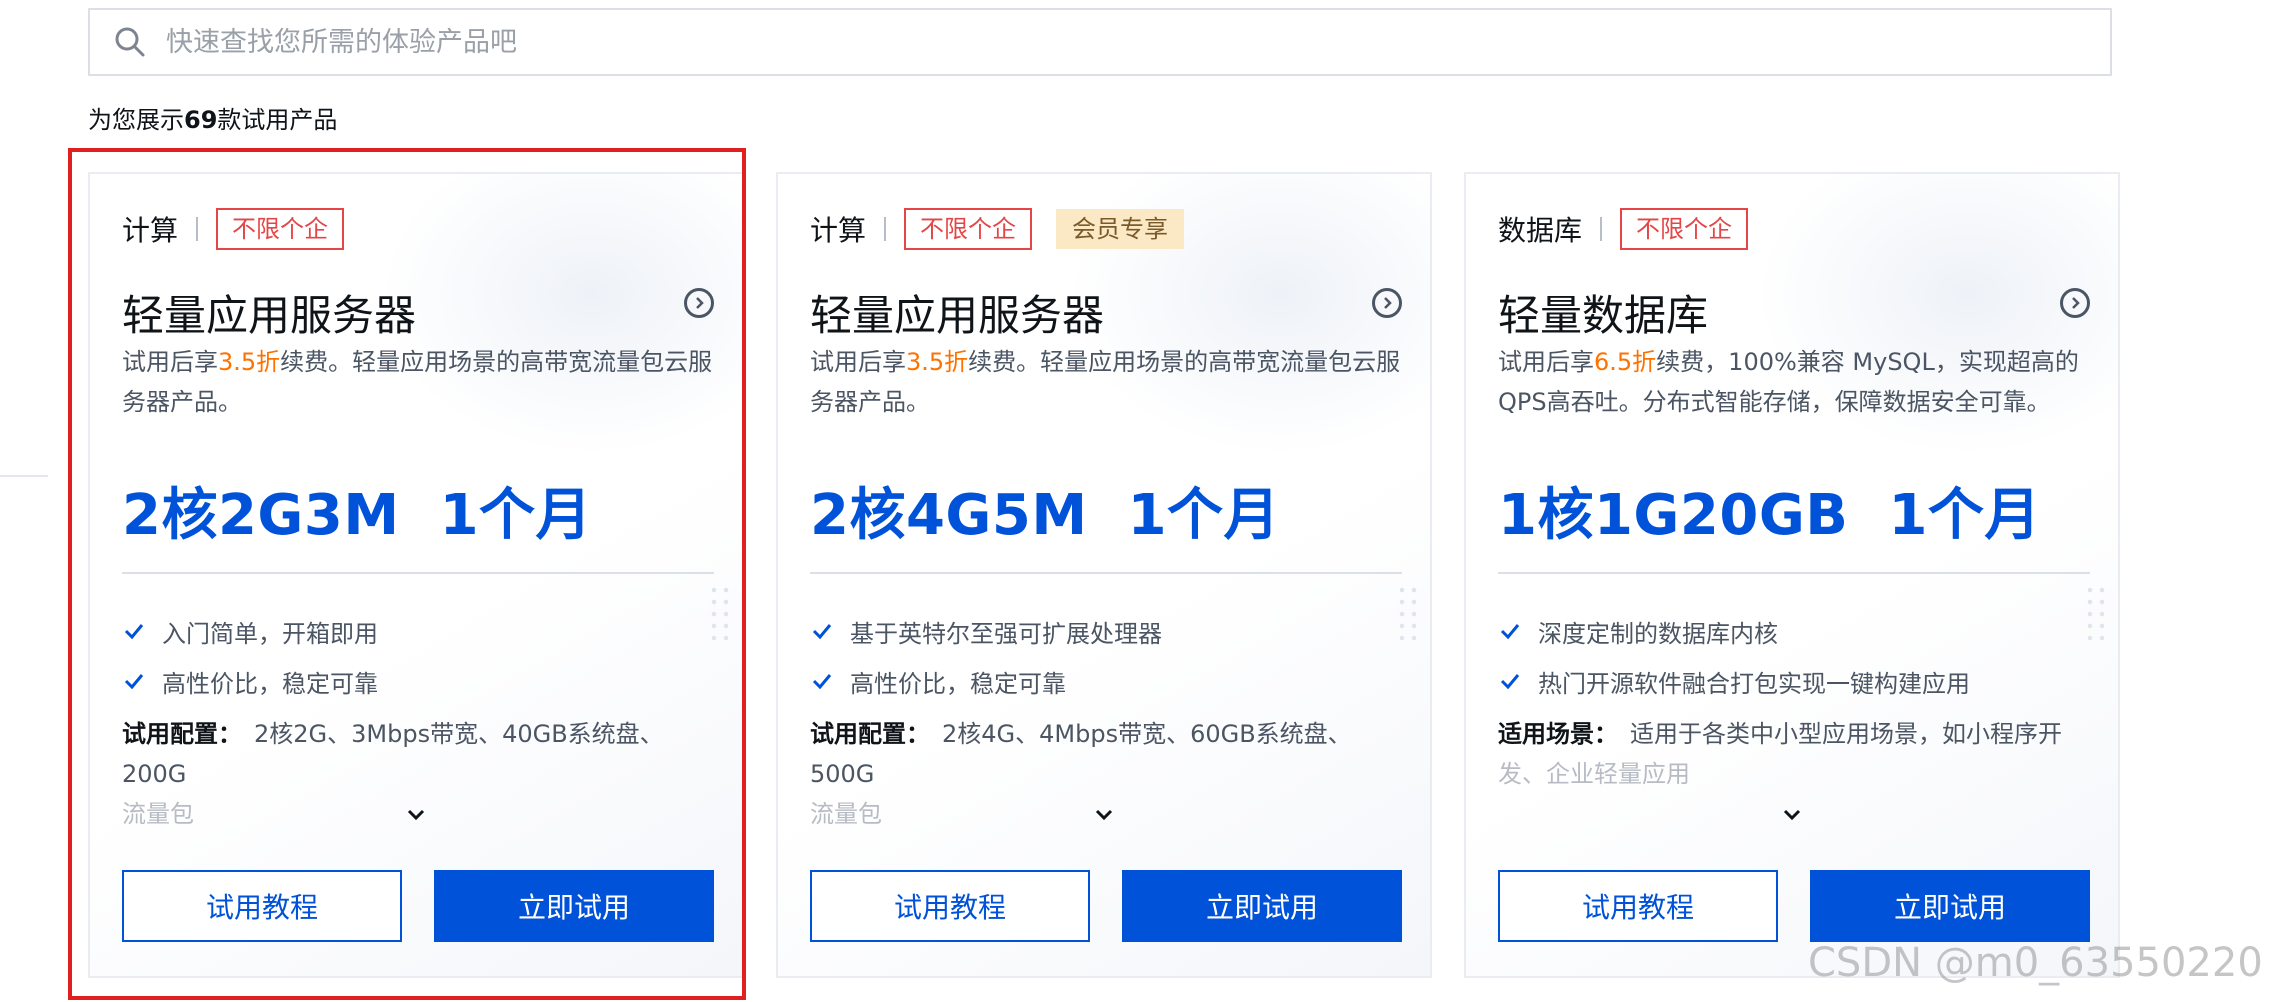 This screenshot has width=2279, height=1002. What do you see at coordinates (24, 476) in the screenshot?
I see `divider-line` at bounding box center [24, 476].